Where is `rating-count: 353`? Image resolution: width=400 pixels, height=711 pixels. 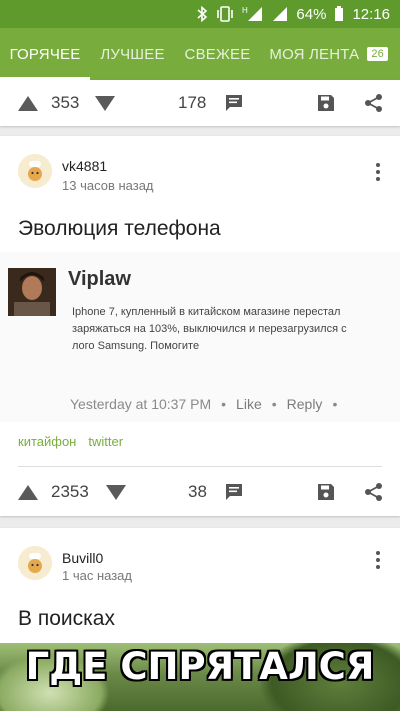
rating-count: 353 is located at coordinates (65, 102).